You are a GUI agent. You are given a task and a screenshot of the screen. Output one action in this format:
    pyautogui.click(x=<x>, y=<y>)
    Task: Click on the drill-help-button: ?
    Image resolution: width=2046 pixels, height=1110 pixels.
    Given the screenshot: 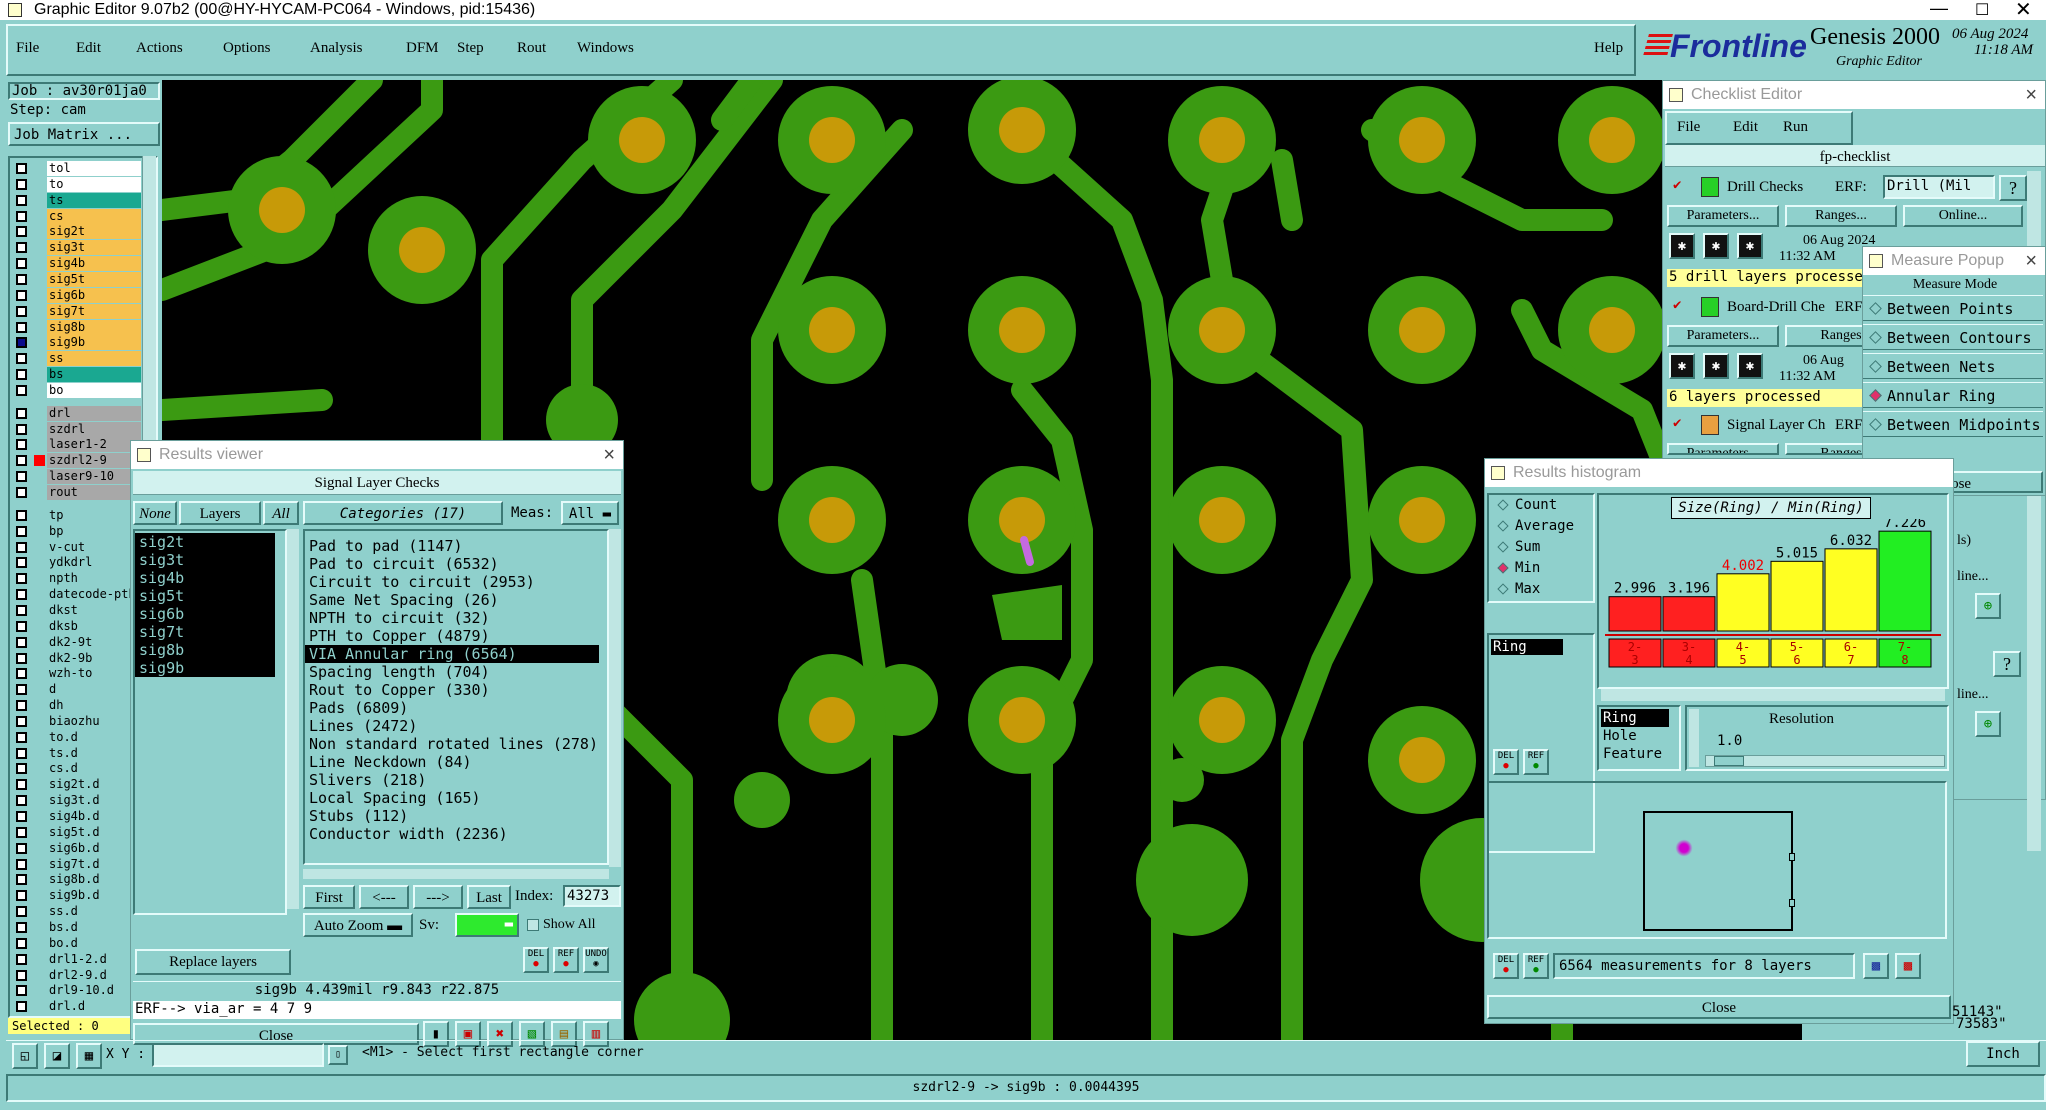 What is the action you would take?
    pyautogui.click(x=2013, y=188)
    